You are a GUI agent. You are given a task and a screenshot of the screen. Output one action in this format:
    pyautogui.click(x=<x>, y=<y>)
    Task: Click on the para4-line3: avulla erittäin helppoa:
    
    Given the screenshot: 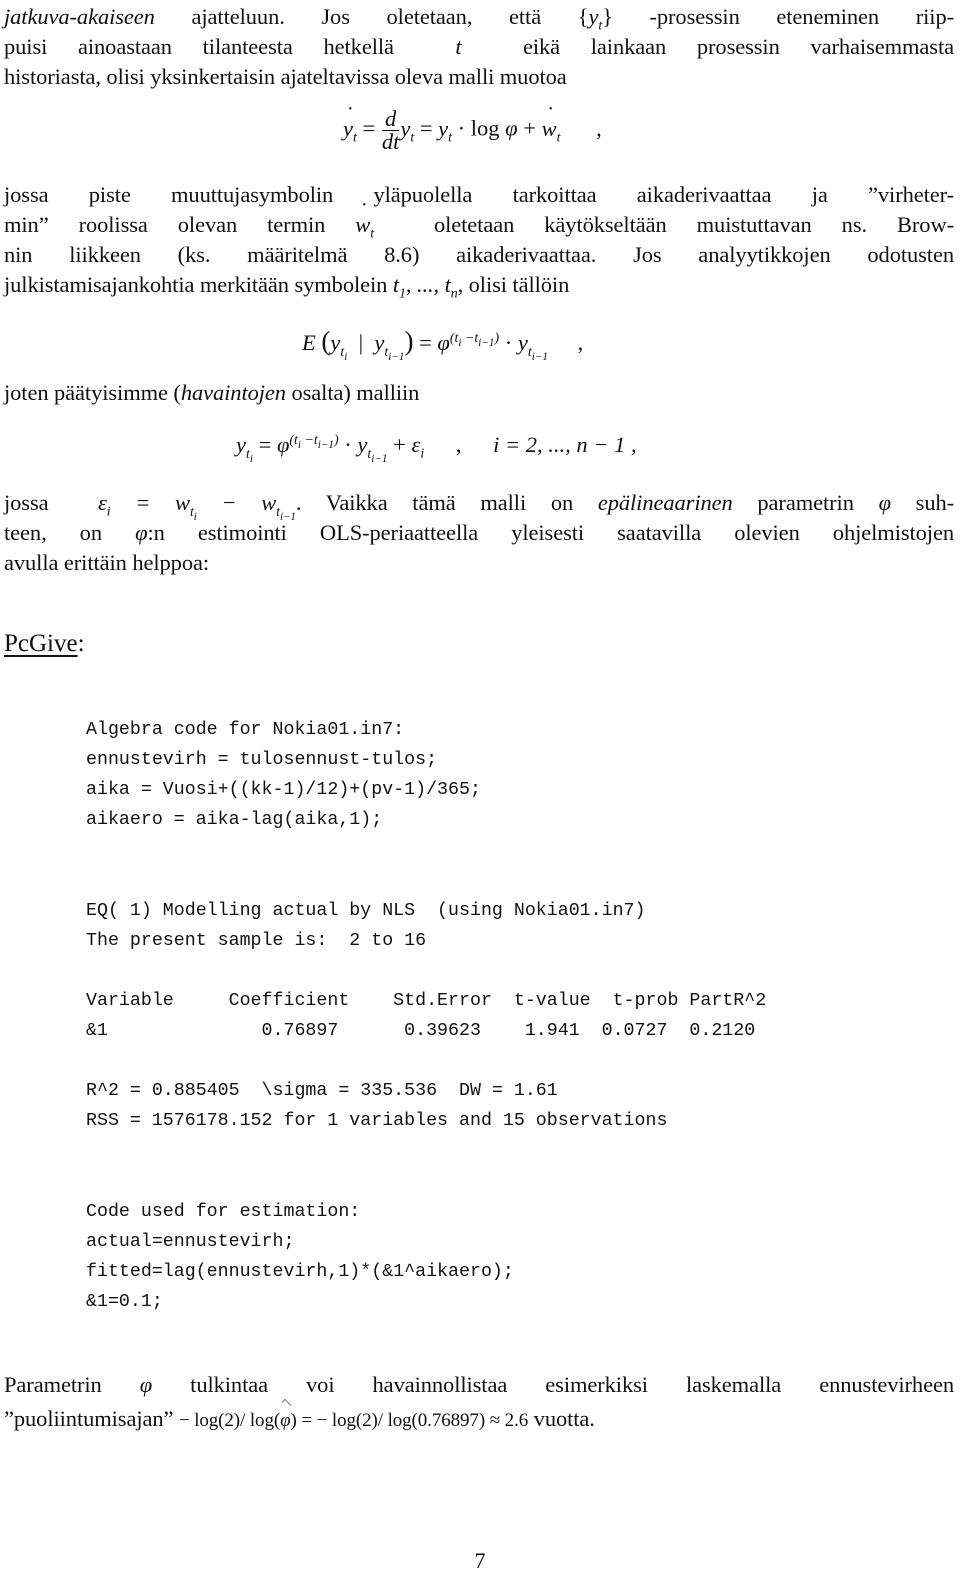 What is the action you would take?
    pyautogui.click(x=107, y=562)
    